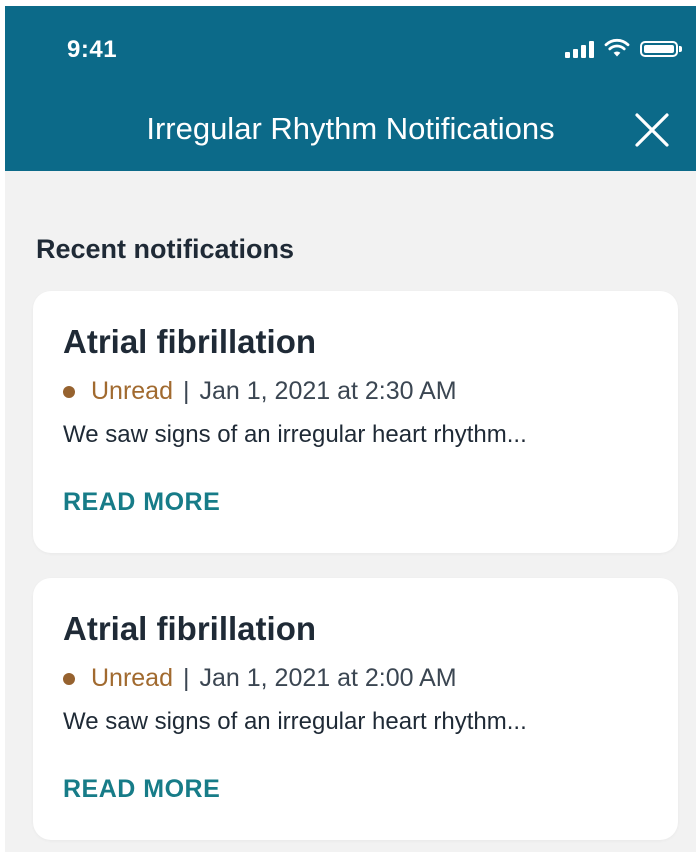 The height and width of the screenshot is (852, 696). I want to click on notification-meta: Unread | Jan 1, 2021 at 2:30 AM, so click(260, 391).